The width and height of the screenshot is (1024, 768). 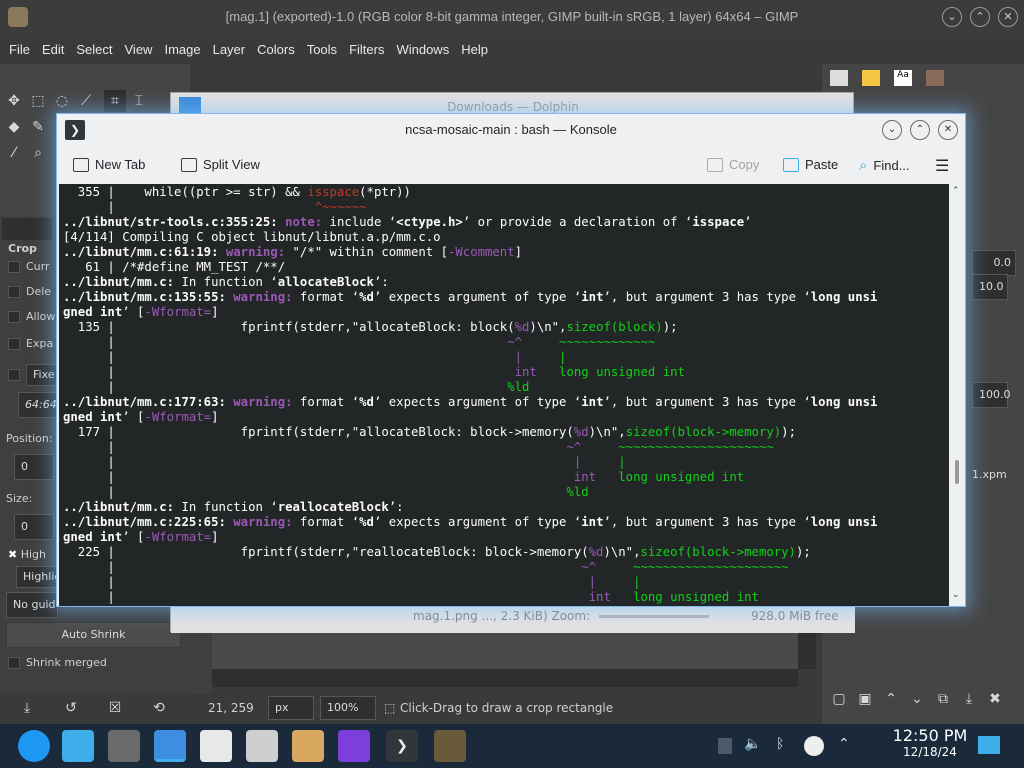 What do you see at coordinates (71, 708) in the screenshot?
I see `restore-options-icon: ↺` at bounding box center [71, 708].